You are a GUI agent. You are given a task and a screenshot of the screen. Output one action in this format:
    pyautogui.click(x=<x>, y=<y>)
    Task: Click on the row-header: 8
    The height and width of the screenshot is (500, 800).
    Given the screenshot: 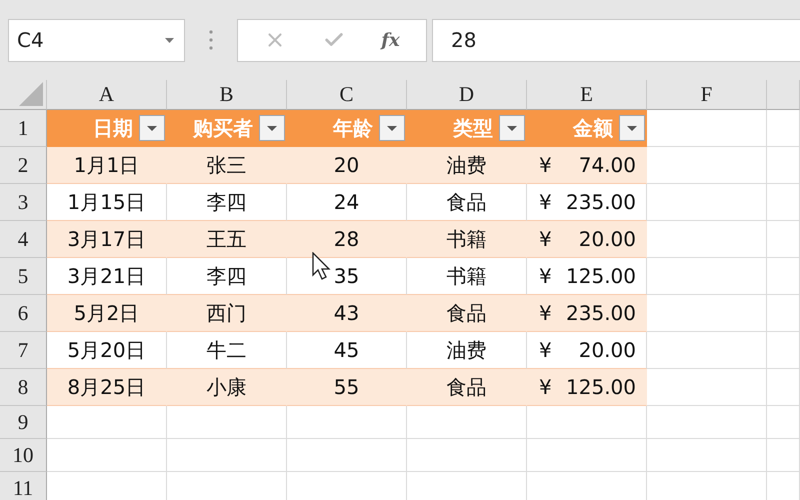 What is the action you would take?
    pyautogui.click(x=23, y=387)
    